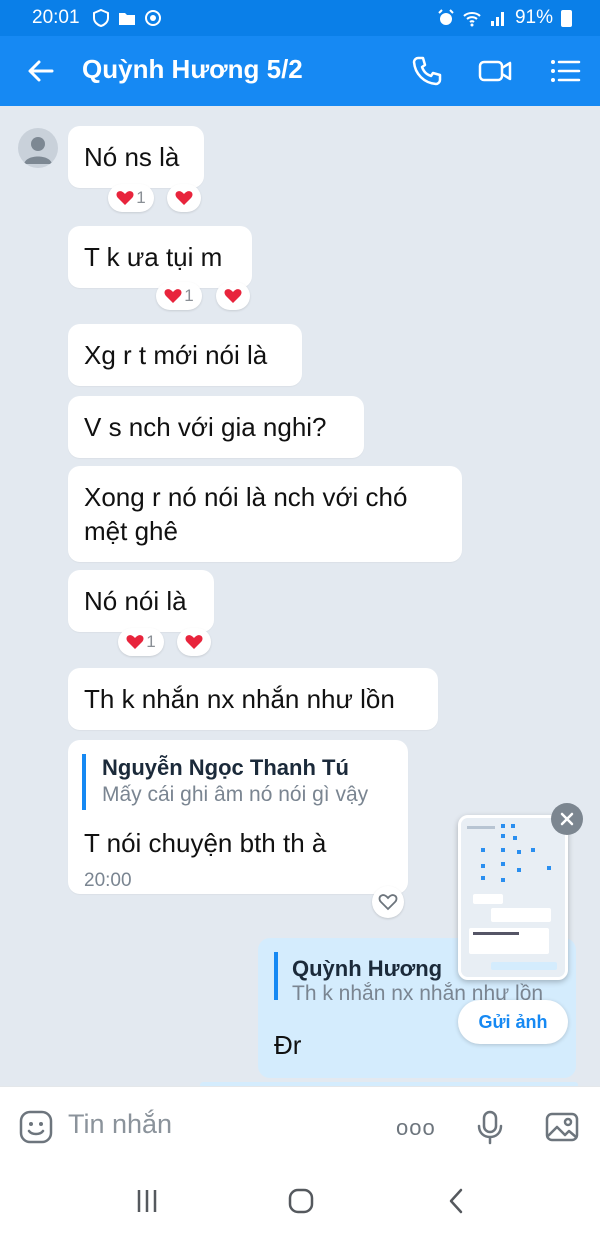 Image resolution: width=600 pixels, height=1233 pixels. I want to click on message-text: V s nch với gia nghi?, so click(205, 427).